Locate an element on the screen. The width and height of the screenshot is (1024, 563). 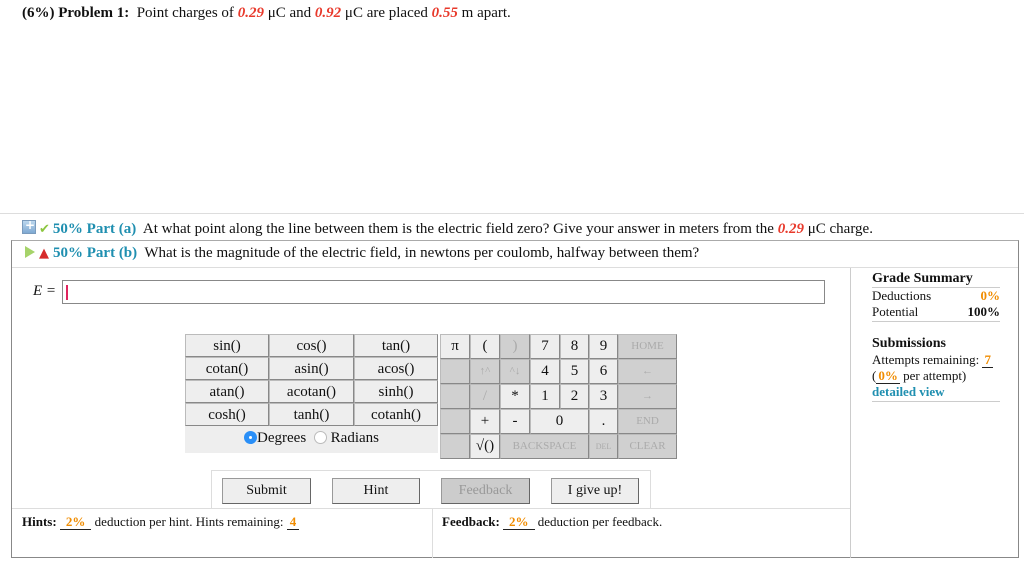
part-b-label: Part (b) is located at coordinates (112, 253).